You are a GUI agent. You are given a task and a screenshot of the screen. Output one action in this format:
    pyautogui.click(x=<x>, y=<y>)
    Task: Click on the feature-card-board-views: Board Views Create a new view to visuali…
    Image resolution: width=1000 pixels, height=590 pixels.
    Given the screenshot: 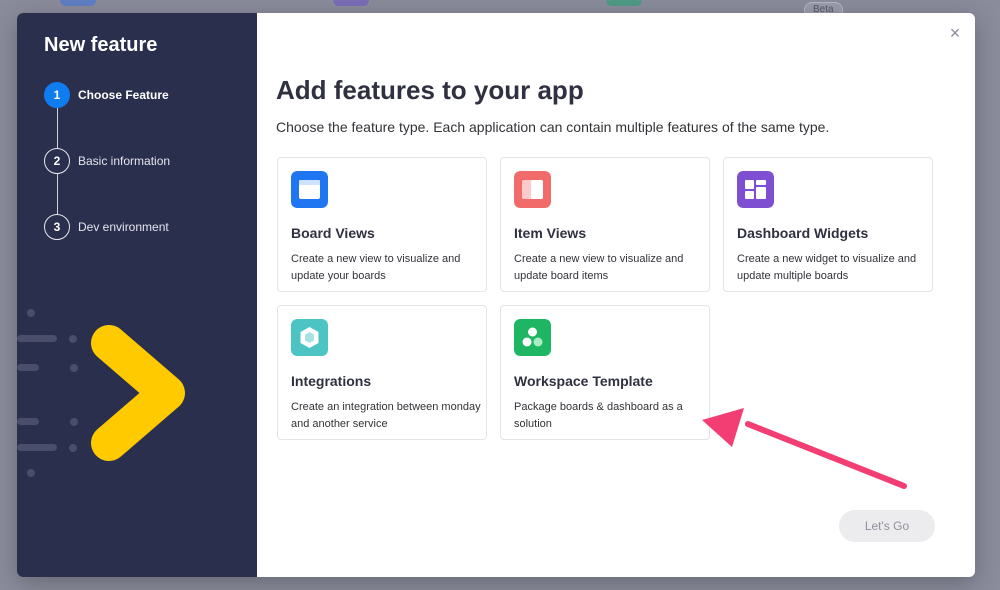 What is the action you would take?
    pyautogui.click(x=382, y=224)
    